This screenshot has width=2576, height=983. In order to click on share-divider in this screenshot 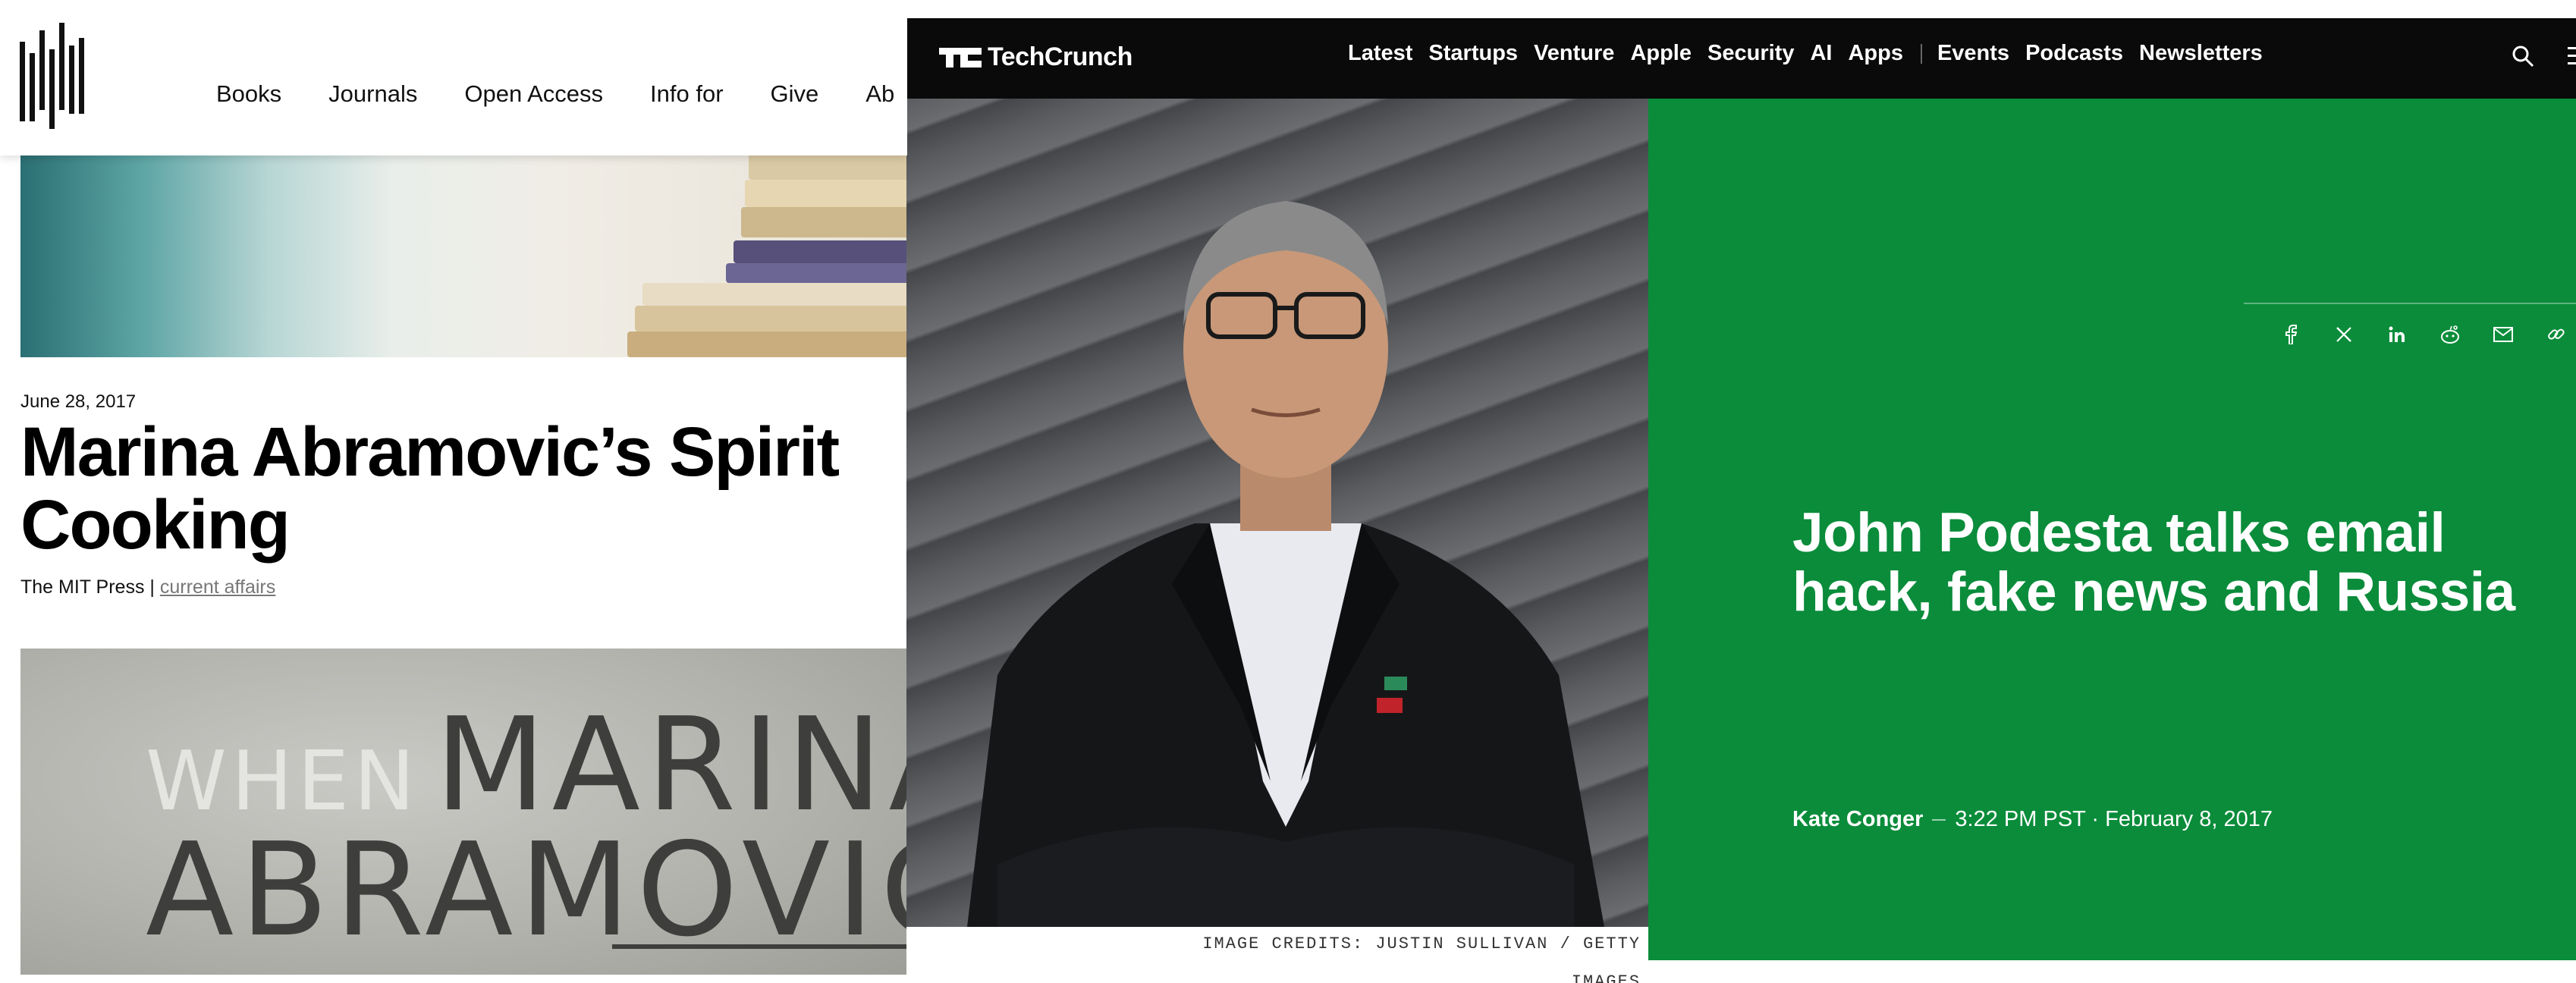, I will do `click(2410, 303)`.